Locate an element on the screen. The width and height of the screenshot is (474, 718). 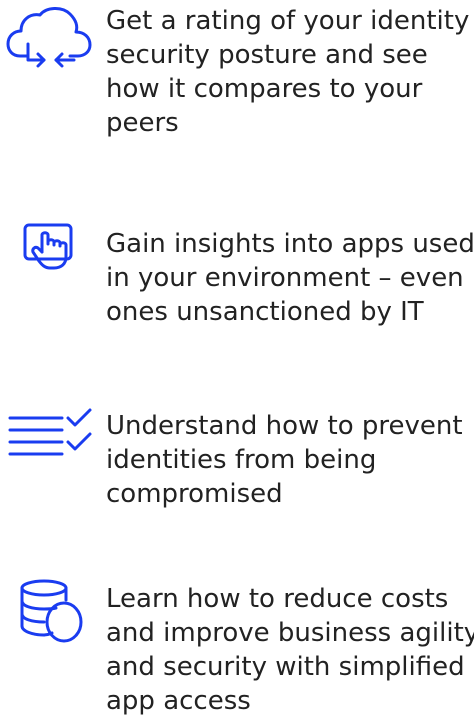
benefit-line: security posture and see is located at coordinates (267, 55).